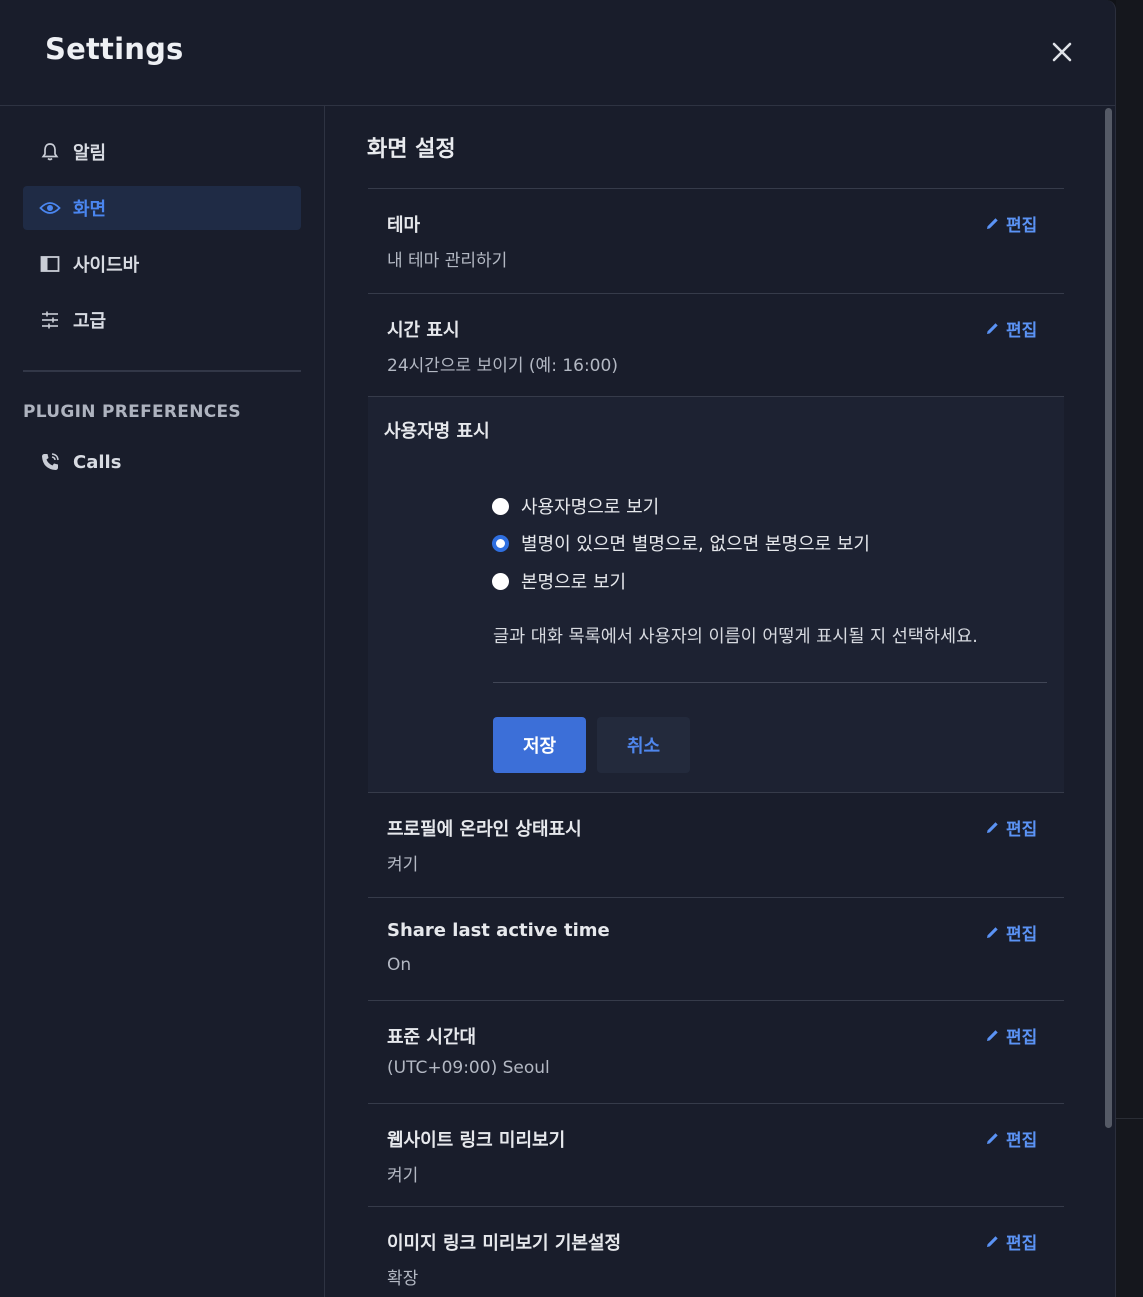 The image size is (1143, 1297). I want to click on radio-option-full-name: 본명으로 보기, so click(559, 581).